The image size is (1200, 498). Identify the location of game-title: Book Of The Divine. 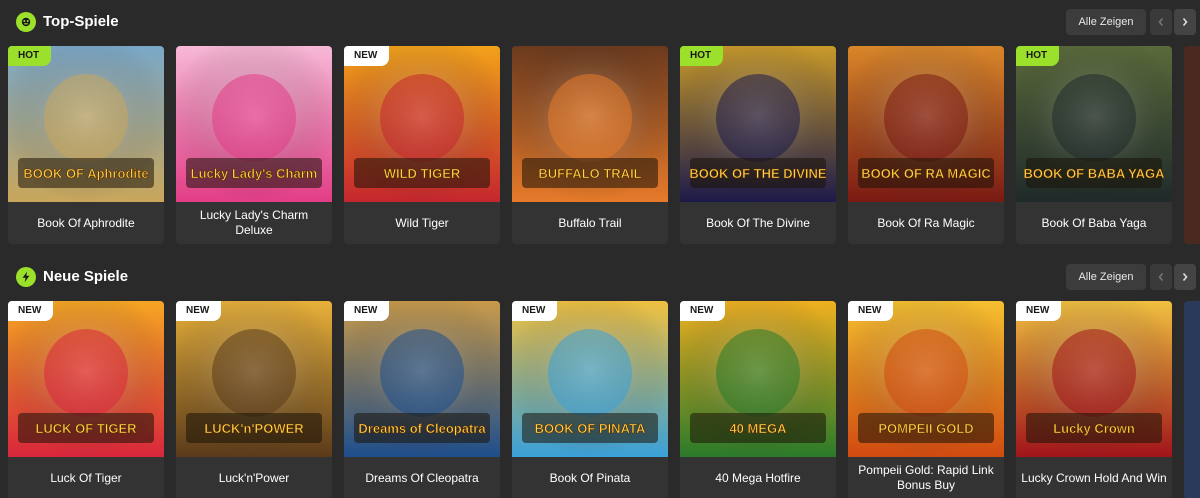
(758, 223).